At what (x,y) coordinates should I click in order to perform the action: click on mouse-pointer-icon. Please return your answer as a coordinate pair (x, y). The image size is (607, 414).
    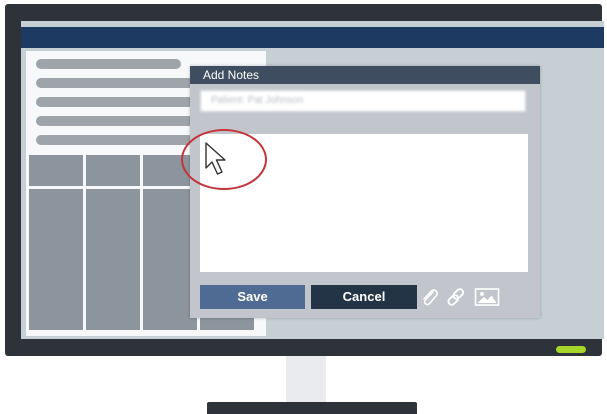
    Looking at the image, I should click on (215, 158).